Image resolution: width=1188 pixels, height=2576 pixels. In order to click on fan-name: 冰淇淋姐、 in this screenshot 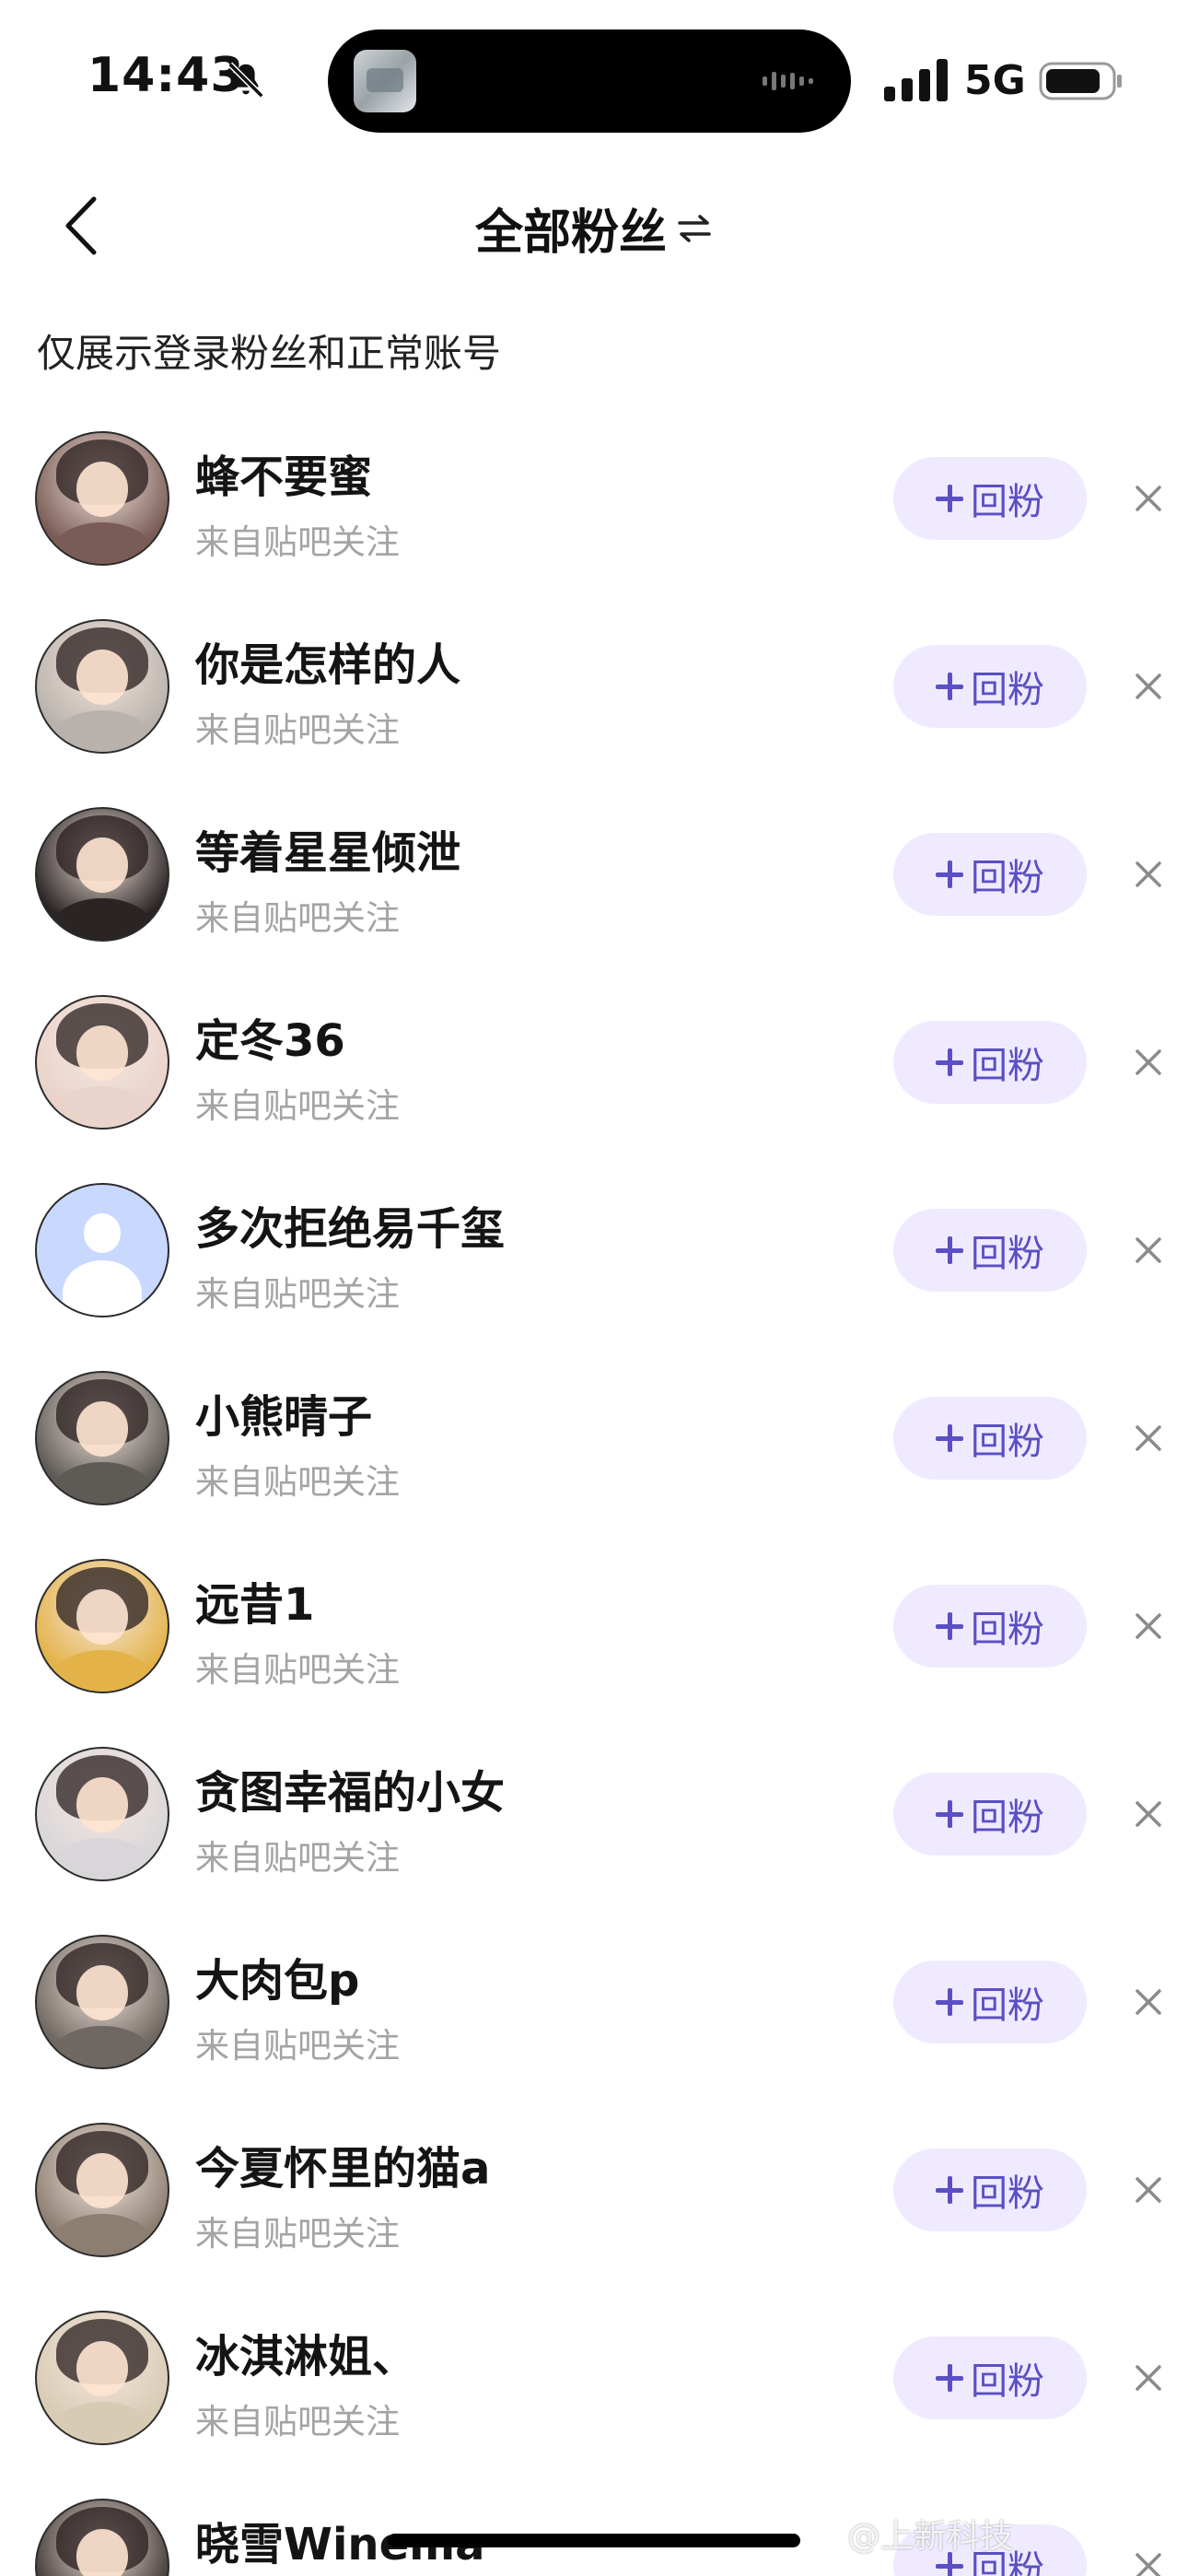, I will do `click(305, 2352)`.